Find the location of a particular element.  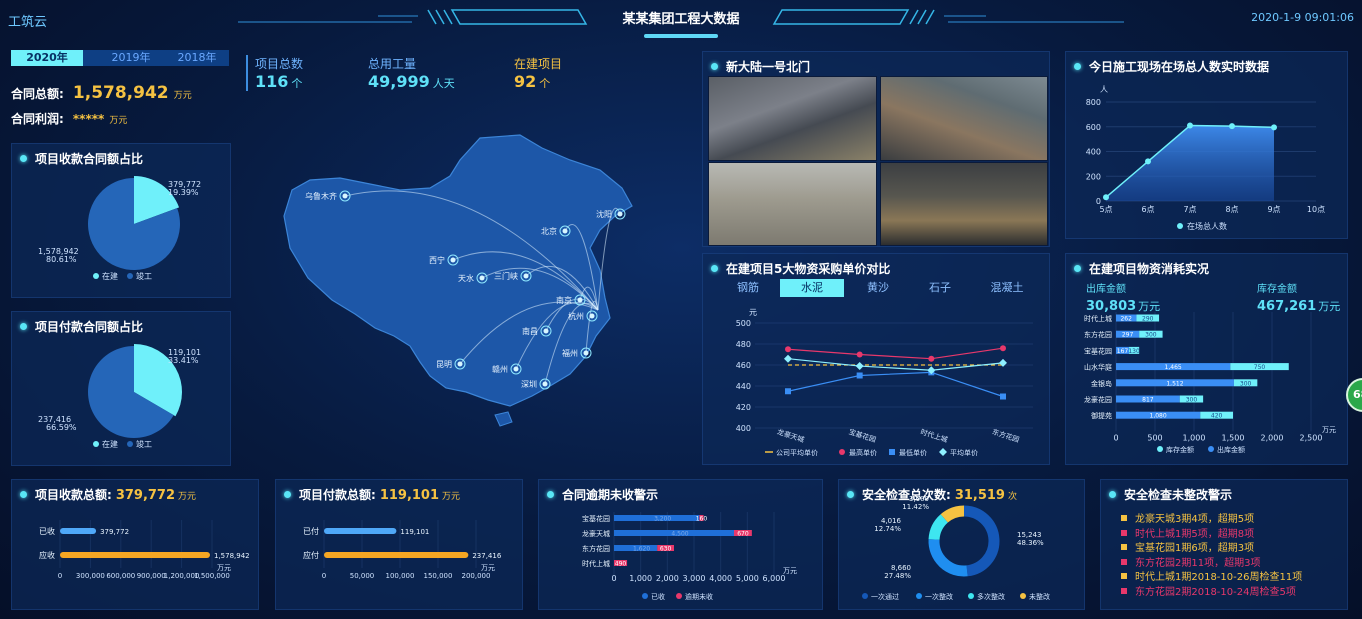

y-tick: 应收 is located at coordinates (47, 555).